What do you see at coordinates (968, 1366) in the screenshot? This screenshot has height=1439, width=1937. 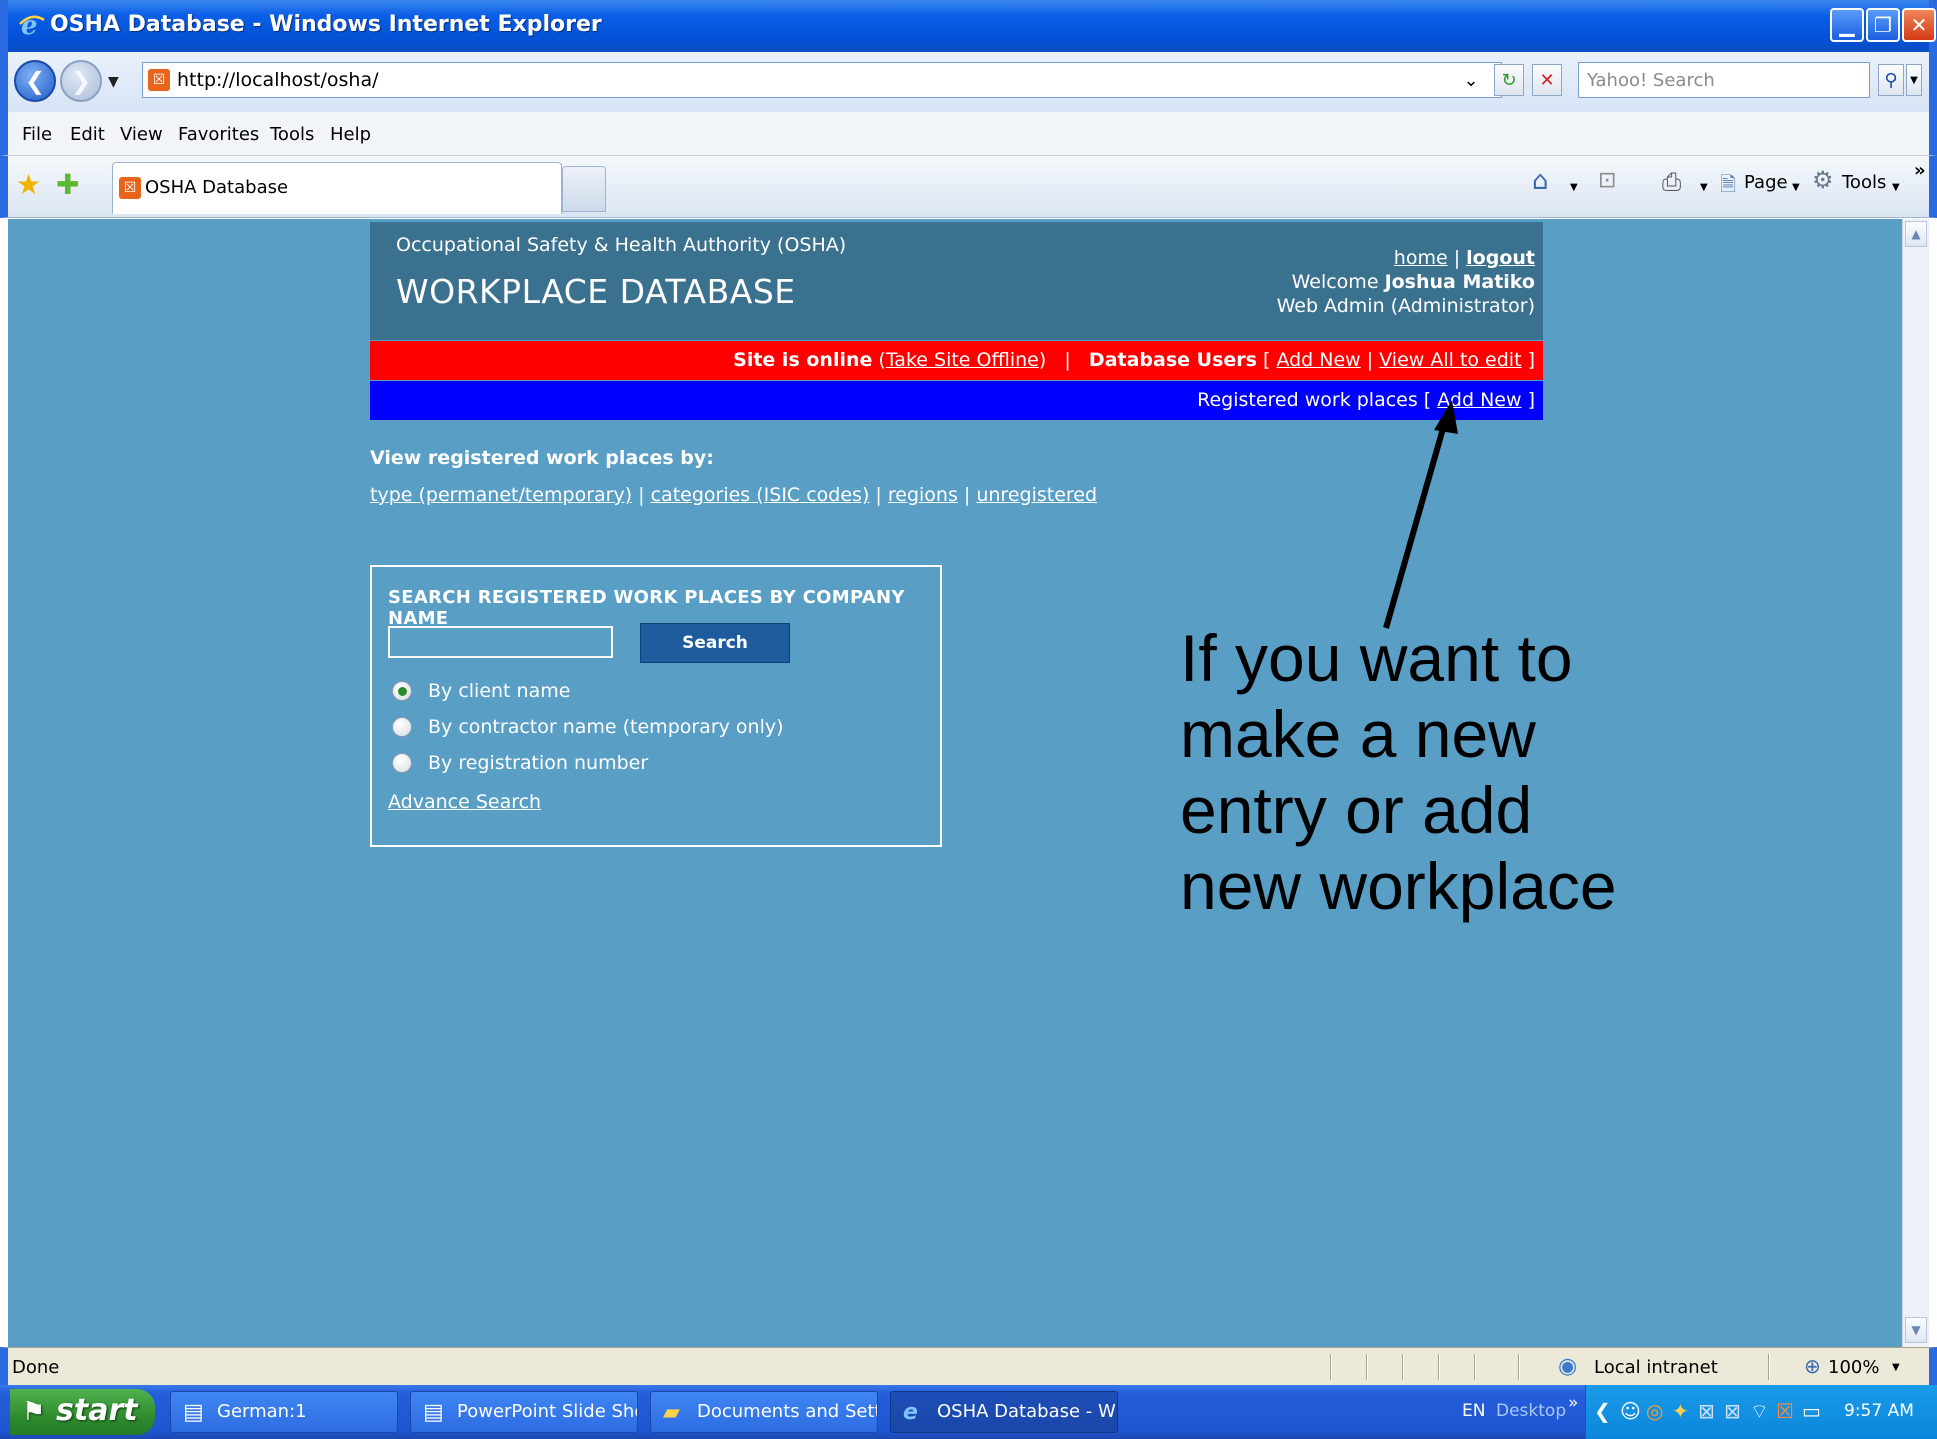 I see `status-bar: Done ◉ Local intranet ⊕ 100% ▼` at bounding box center [968, 1366].